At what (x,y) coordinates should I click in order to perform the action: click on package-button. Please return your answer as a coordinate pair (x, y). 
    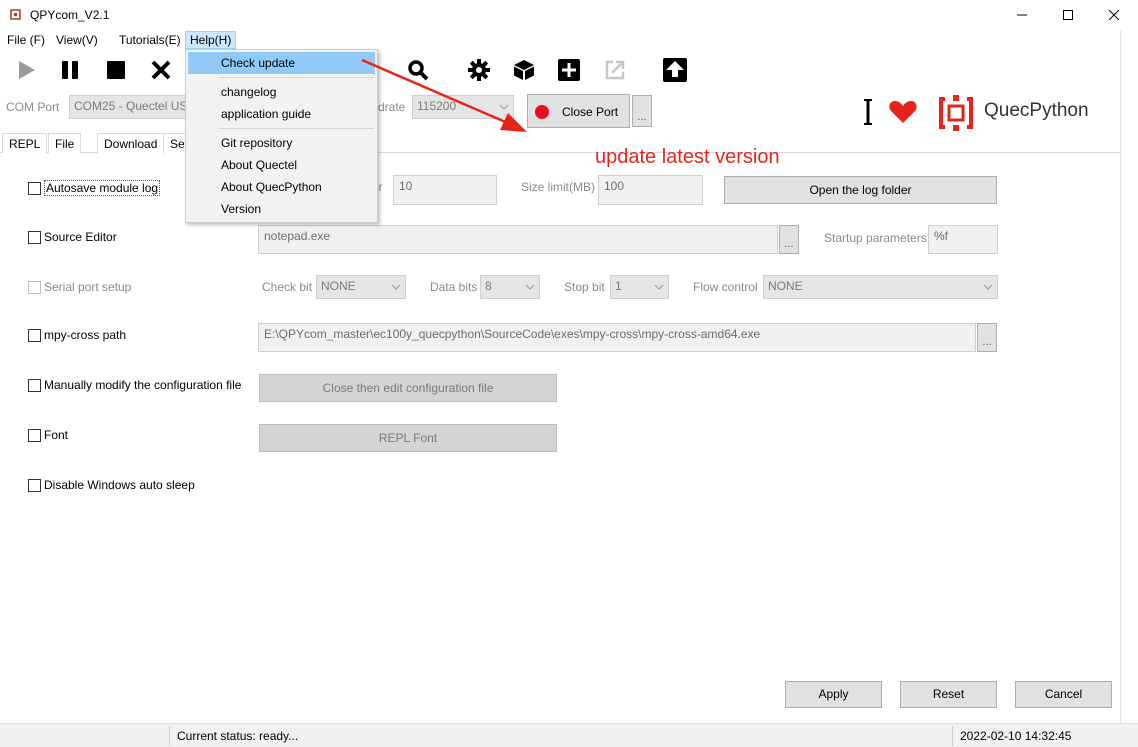
    Looking at the image, I should click on (524, 70).